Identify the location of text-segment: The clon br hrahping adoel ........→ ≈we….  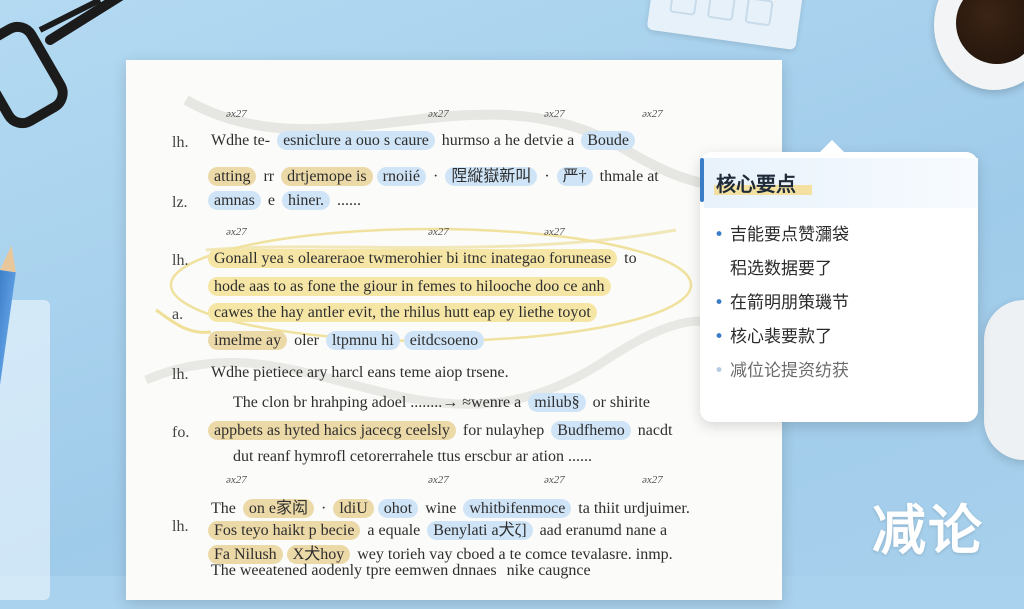
(377, 402).